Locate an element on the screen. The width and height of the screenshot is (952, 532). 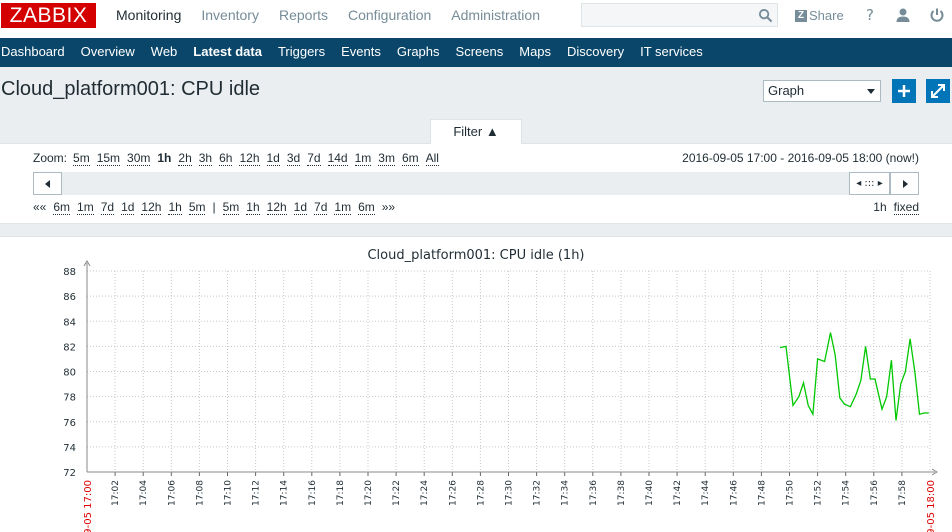
y-tick-label: 72 is located at coordinates (69, 473).